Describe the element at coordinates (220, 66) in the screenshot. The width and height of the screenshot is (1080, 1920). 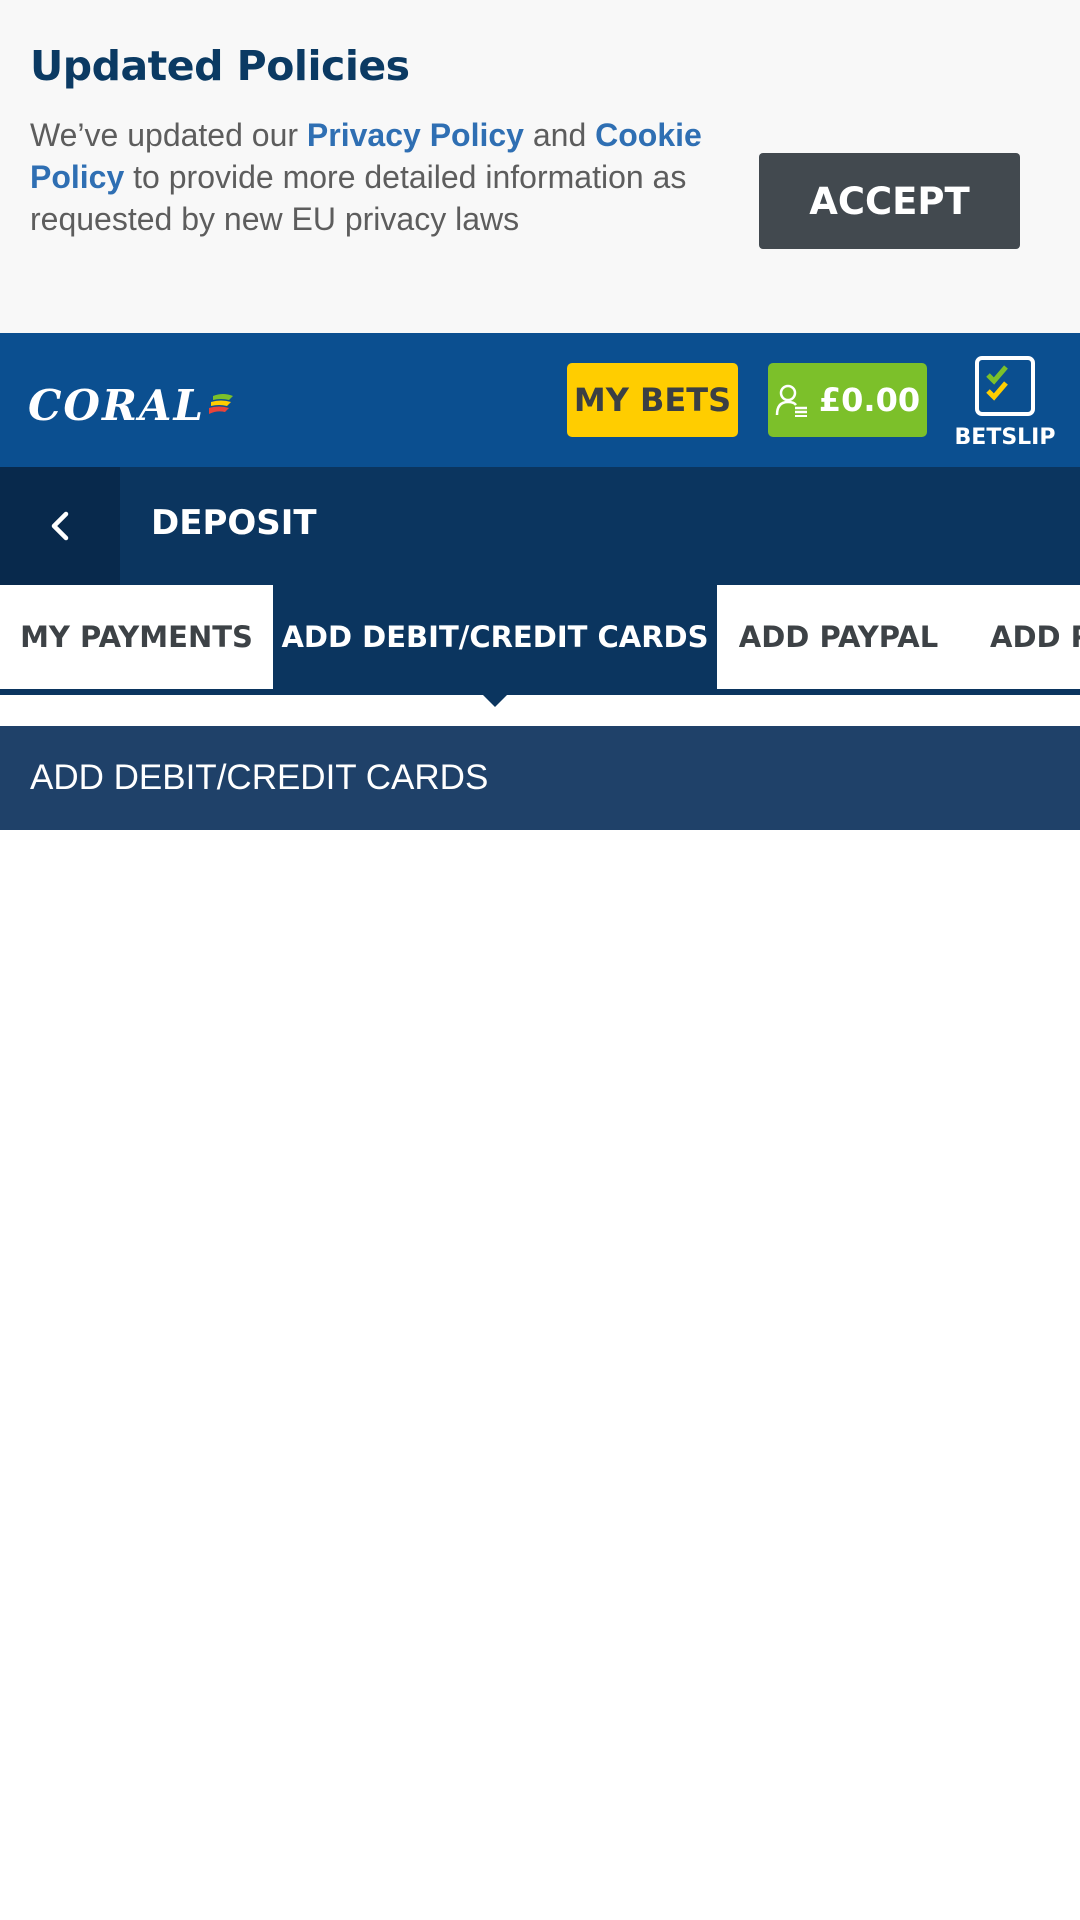
I see `policy-title: Updated Policies` at that location.